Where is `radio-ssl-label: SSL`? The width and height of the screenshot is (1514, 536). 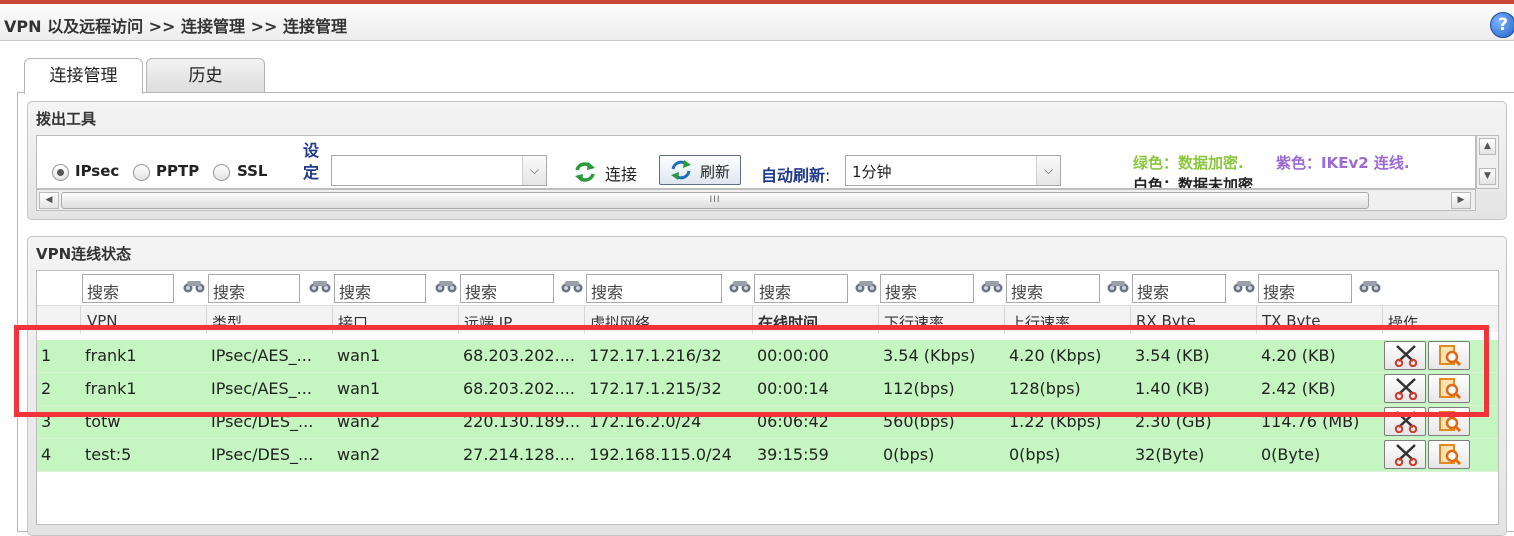
radio-ssl-label: SSL is located at coordinates (252, 171).